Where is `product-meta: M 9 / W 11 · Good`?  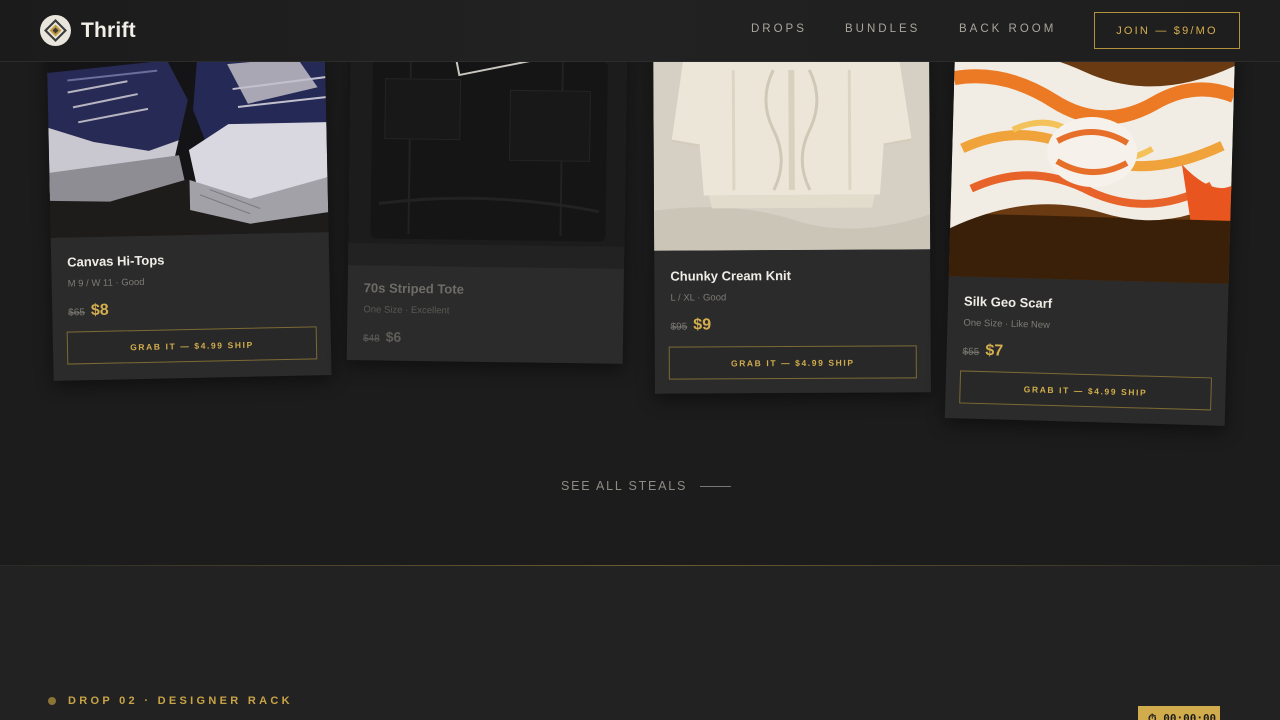 product-meta: M 9 / W 11 · Good is located at coordinates (106, 283).